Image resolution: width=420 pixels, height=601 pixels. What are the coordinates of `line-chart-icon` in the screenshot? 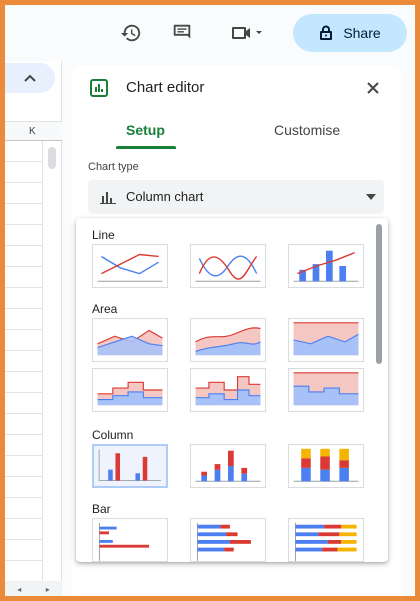 It's located at (130, 267).